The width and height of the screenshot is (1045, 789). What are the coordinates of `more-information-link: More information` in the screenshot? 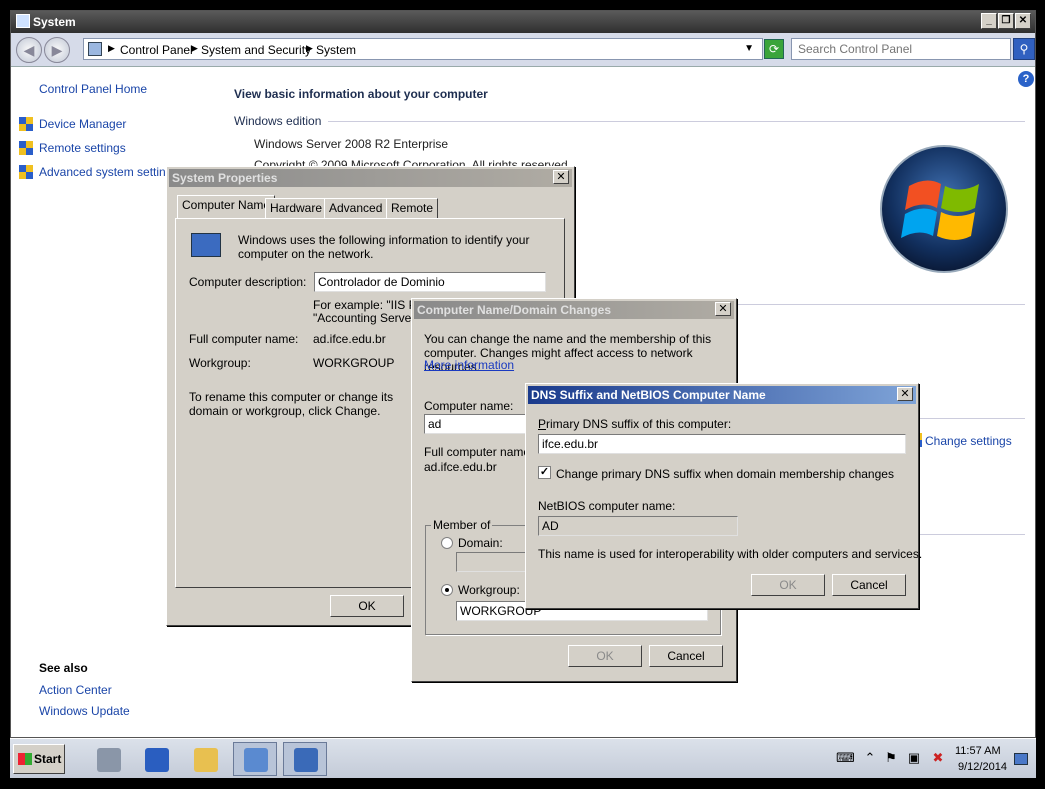 It's located at (469, 365).